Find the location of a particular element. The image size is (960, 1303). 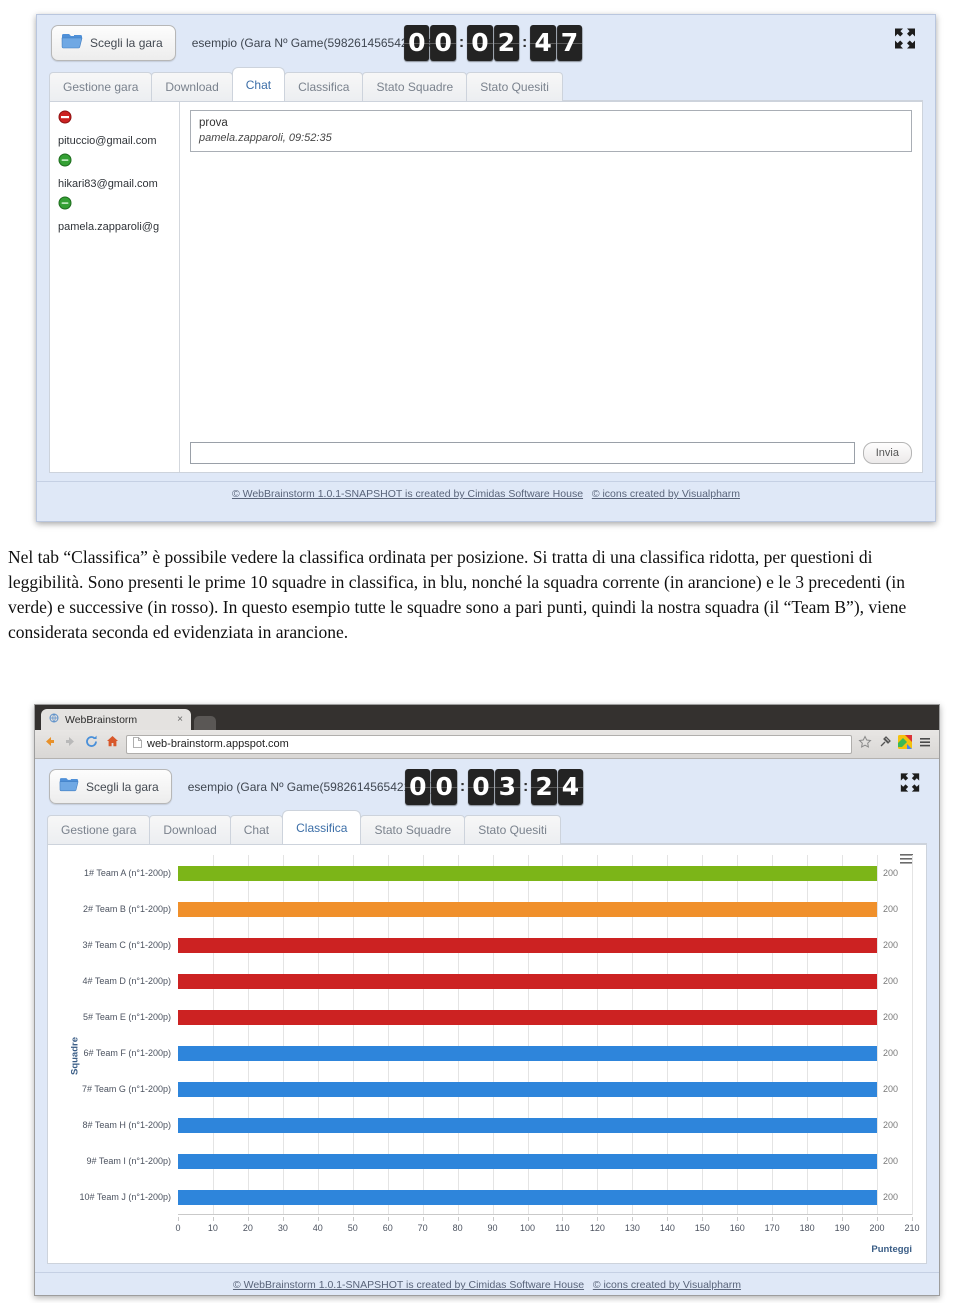

send-button: Invia is located at coordinates (887, 453).